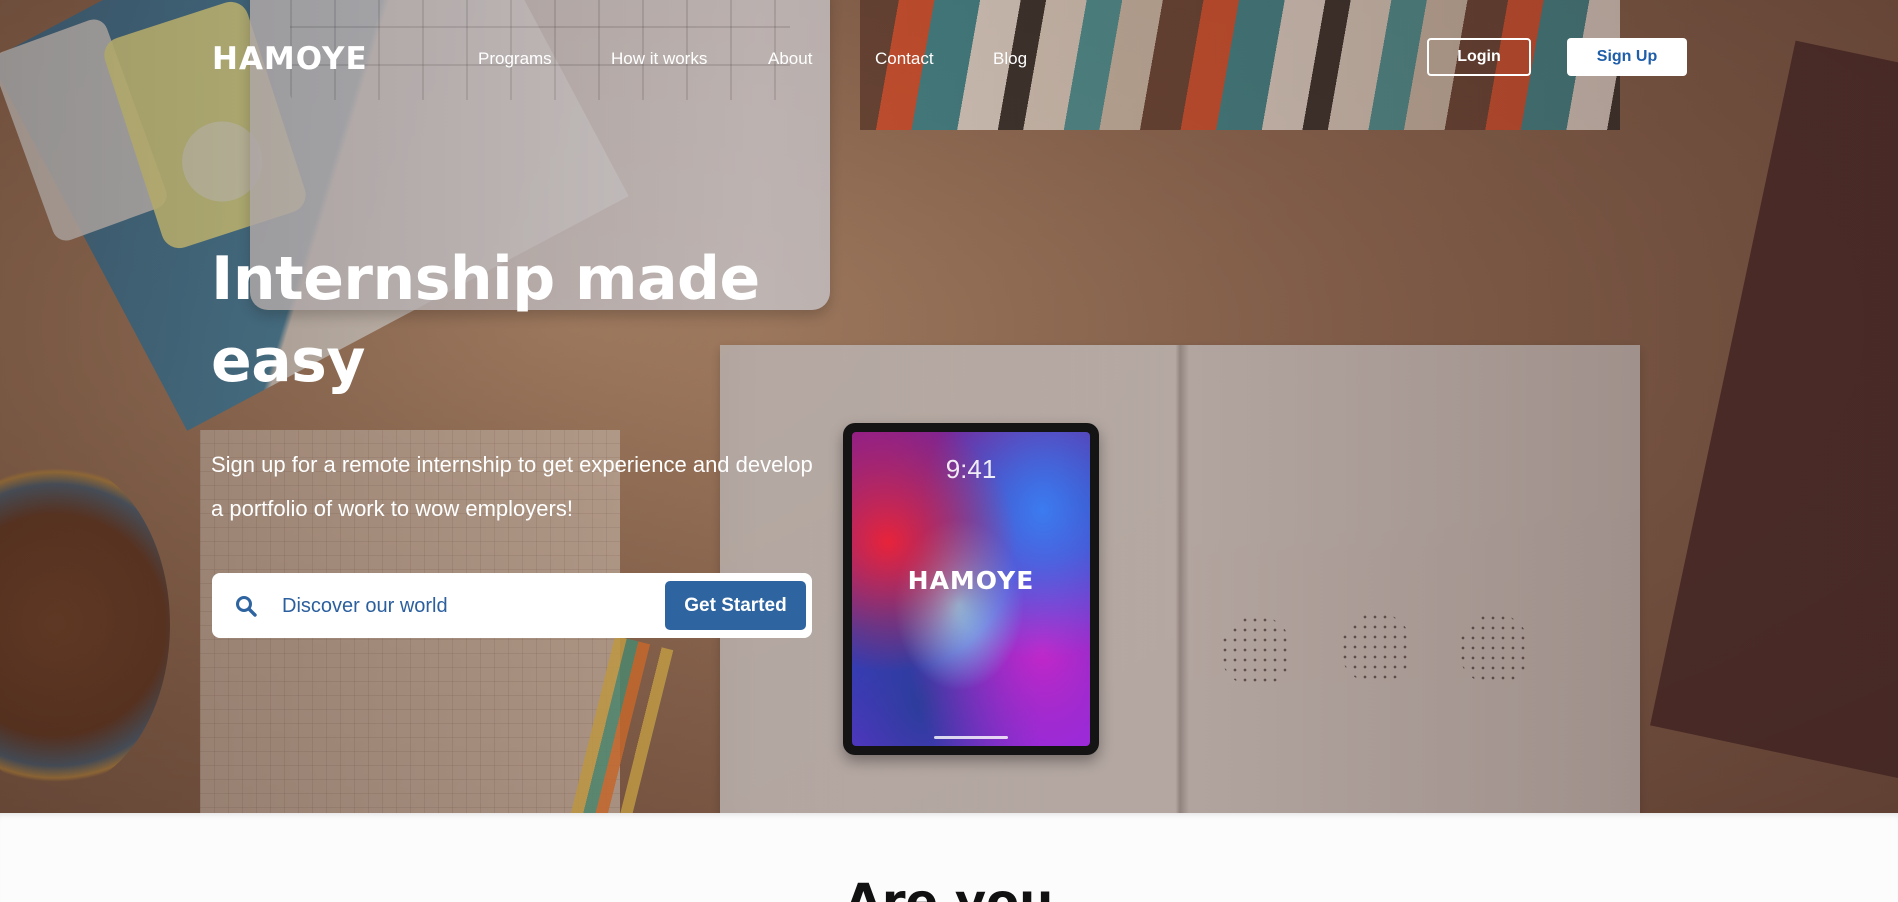 The image size is (1898, 902). Describe the element at coordinates (971, 737) in the screenshot. I see `tablet-home-indicator` at that location.